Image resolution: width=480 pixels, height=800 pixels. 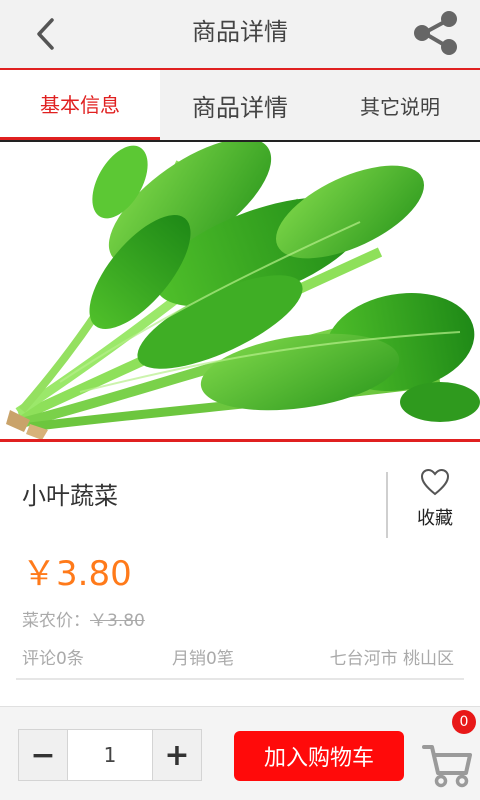 I want to click on heart-outline-icon, so click(x=435, y=482).